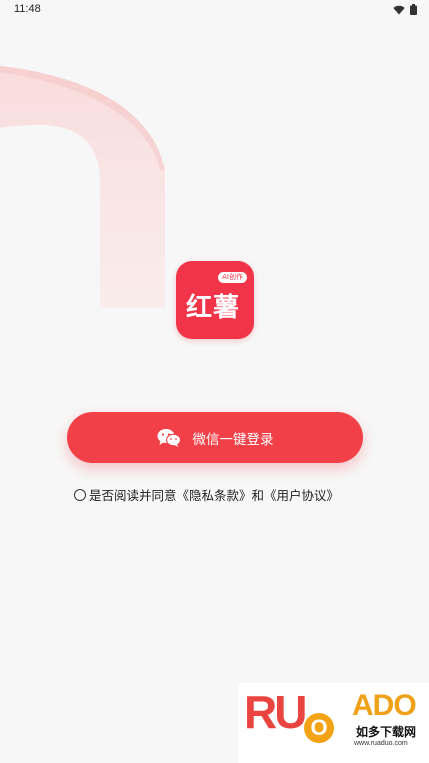  I want to click on status-time: 11:48, so click(27, 9).